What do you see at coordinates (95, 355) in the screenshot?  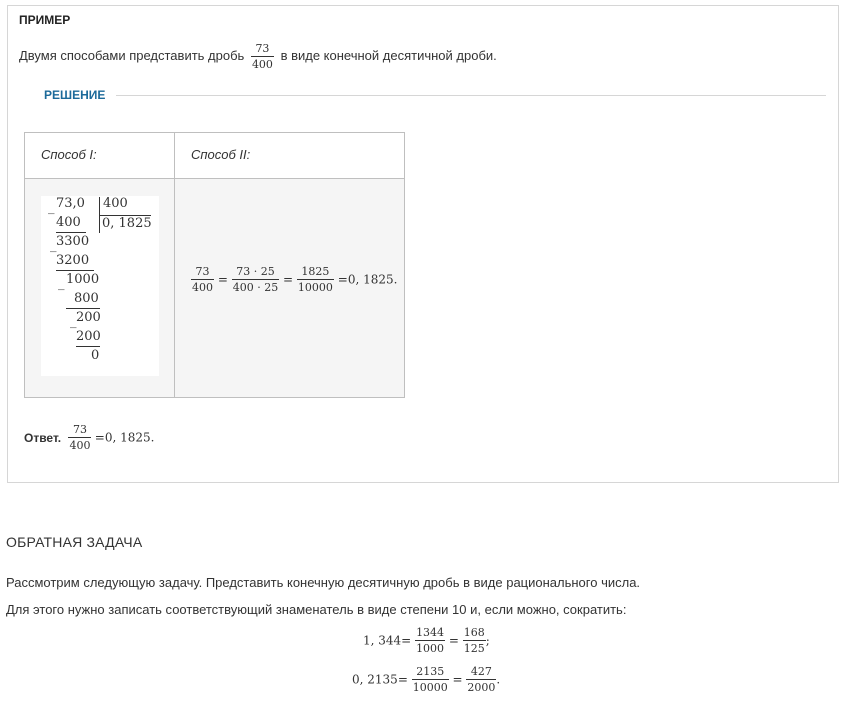 I see `ld-final: 0` at bounding box center [95, 355].